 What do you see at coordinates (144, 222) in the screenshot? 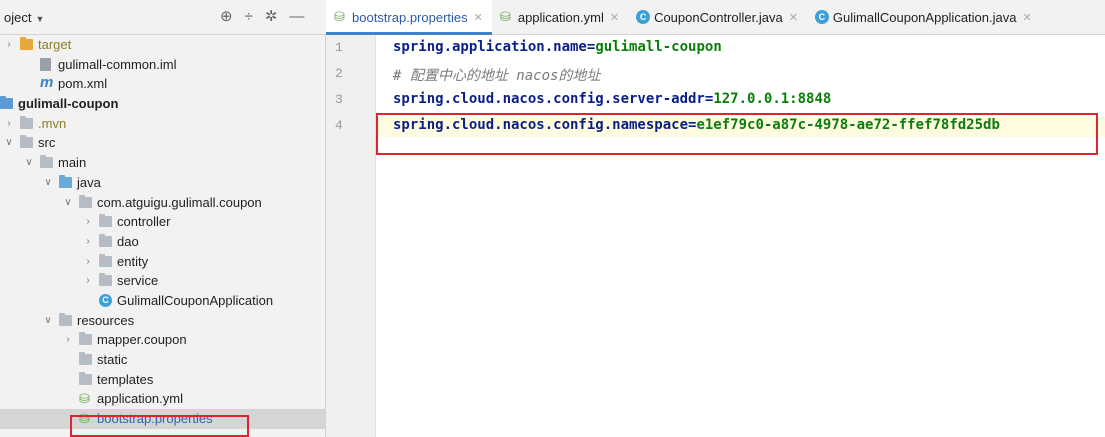
I see `tree-item-label: controller` at bounding box center [144, 222].